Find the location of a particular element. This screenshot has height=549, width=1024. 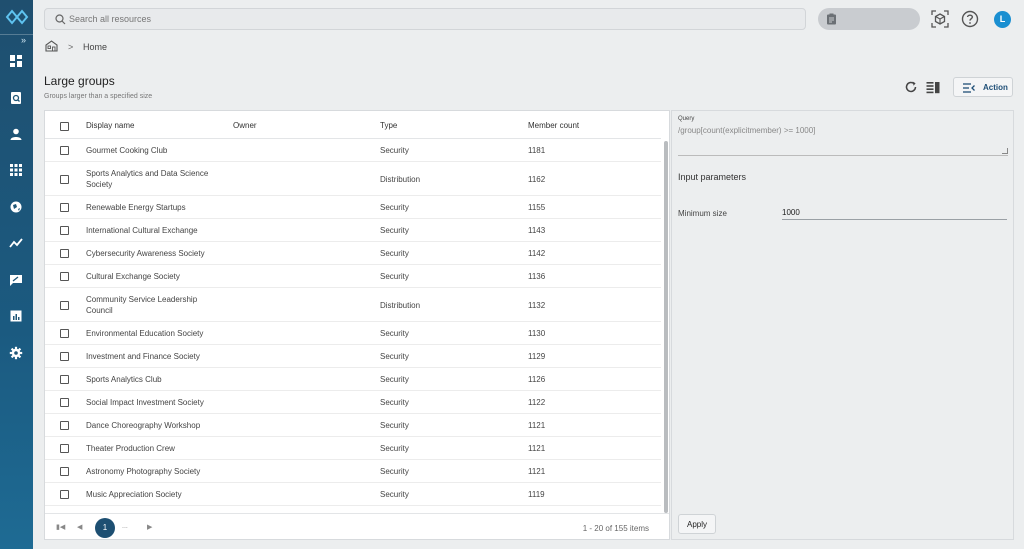

pagination-info: 1 - 20 of 155 items is located at coordinates (615, 528).